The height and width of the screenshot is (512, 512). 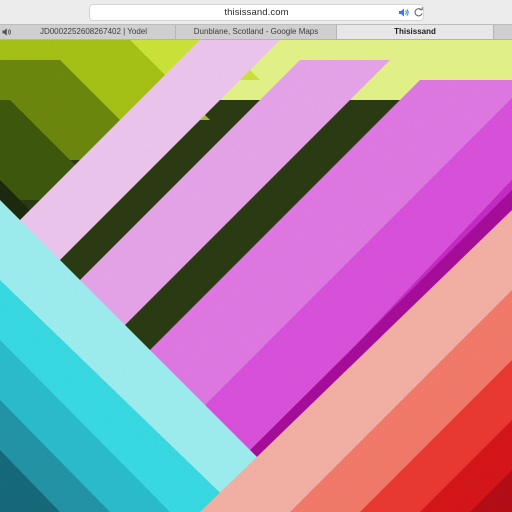 What do you see at coordinates (404, 12) in the screenshot?
I see `audio-playing-icon` at bounding box center [404, 12].